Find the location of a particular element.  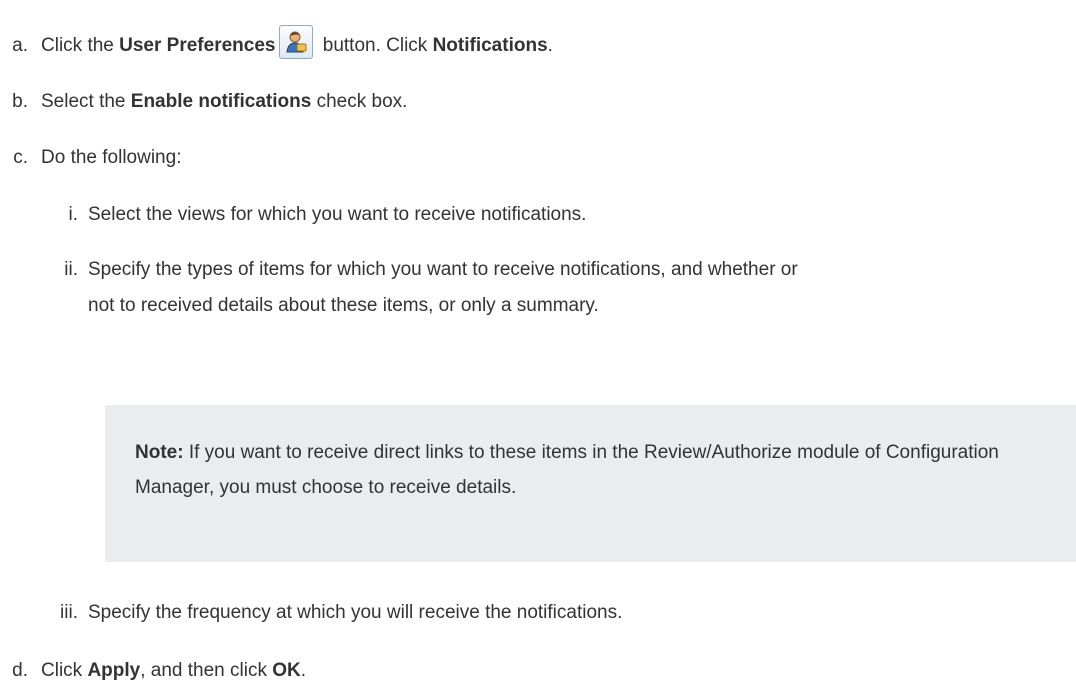

step-b-bold-enable-notifications: Enable notifications is located at coordinates (221, 101).